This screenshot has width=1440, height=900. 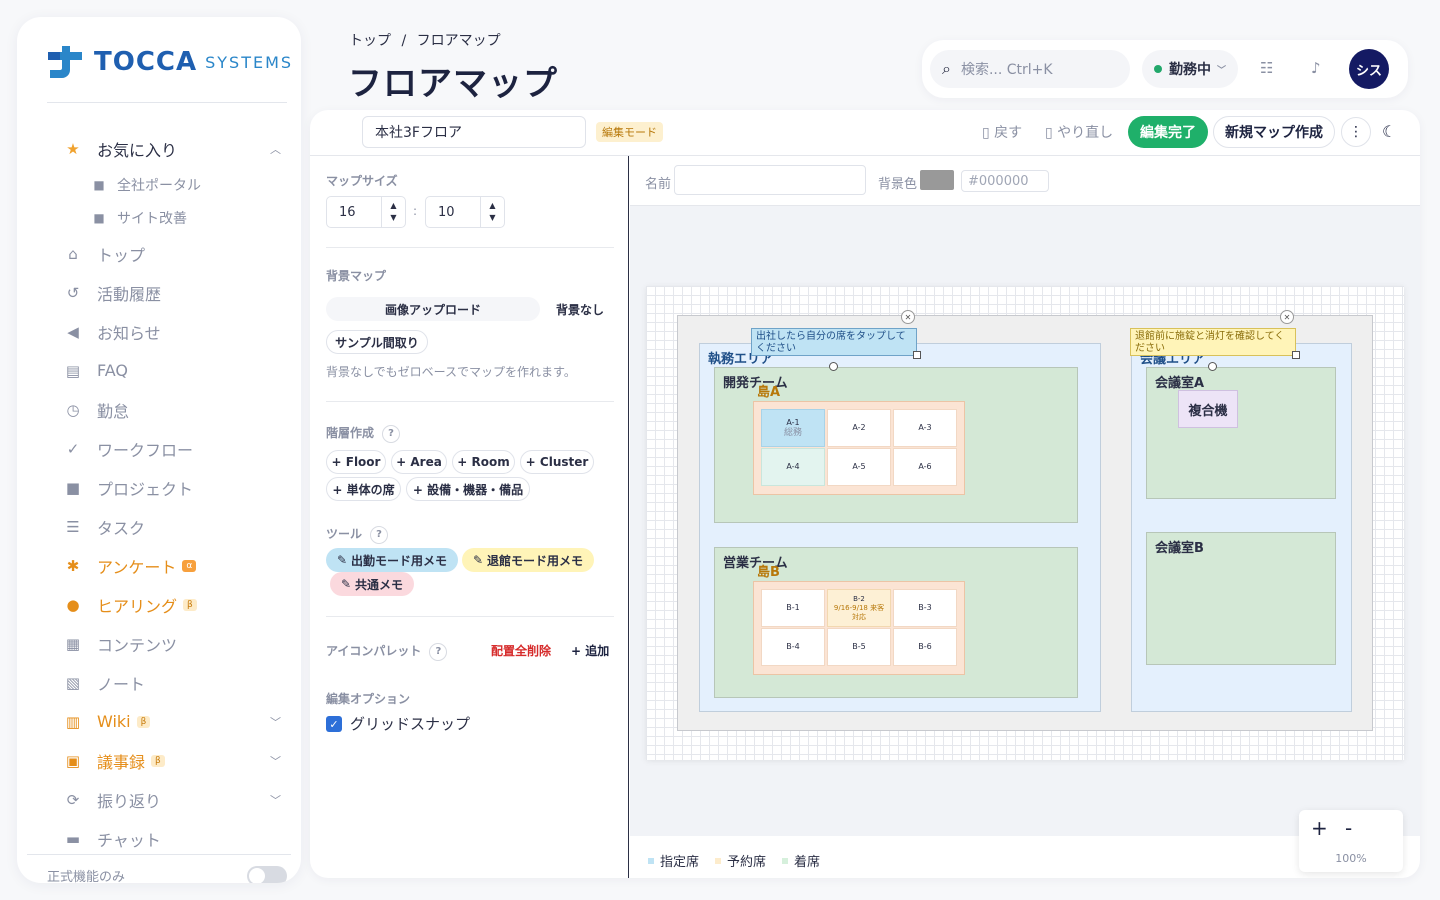 I want to click on sidebar-item-task: ☰ タスク, so click(x=172, y=526).